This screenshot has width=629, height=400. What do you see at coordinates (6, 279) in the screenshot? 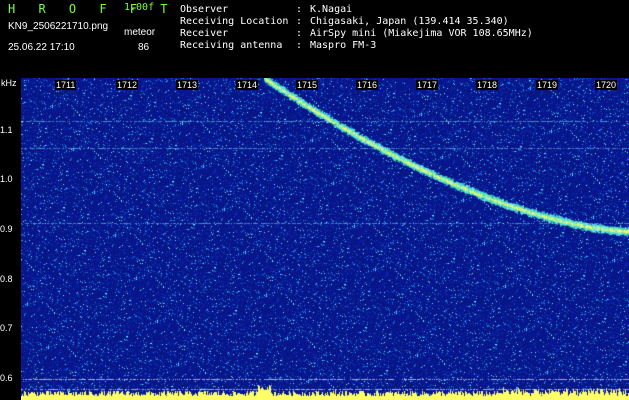
I see `y-tick-label: 0.8` at bounding box center [6, 279].